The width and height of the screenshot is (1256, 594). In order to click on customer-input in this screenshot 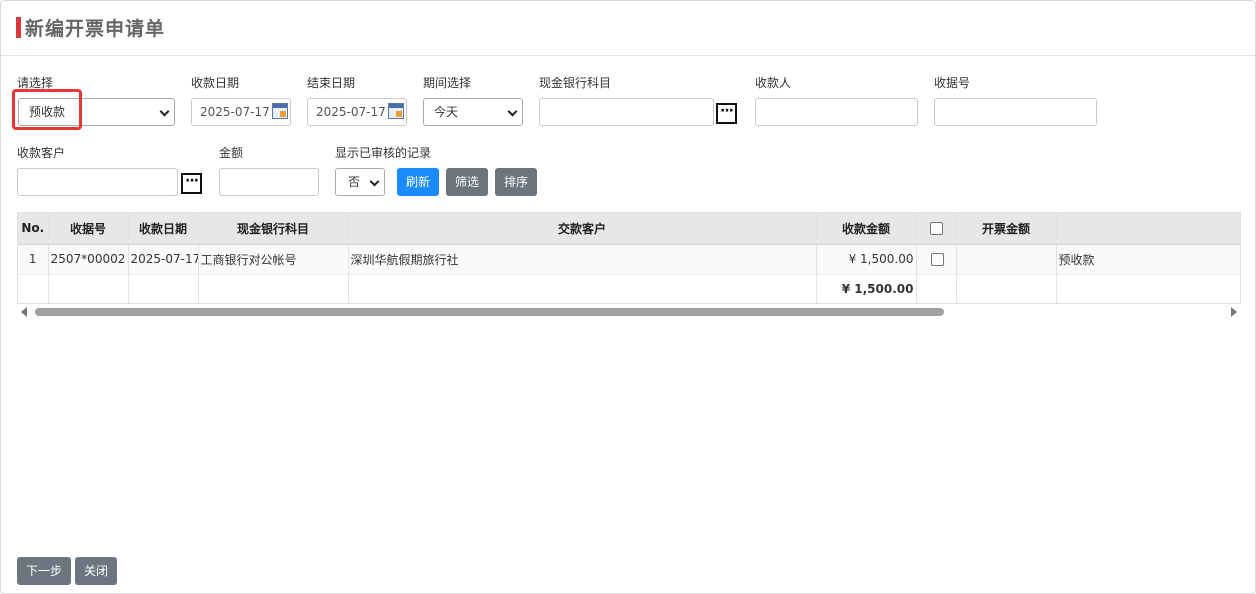, I will do `click(97, 182)`.